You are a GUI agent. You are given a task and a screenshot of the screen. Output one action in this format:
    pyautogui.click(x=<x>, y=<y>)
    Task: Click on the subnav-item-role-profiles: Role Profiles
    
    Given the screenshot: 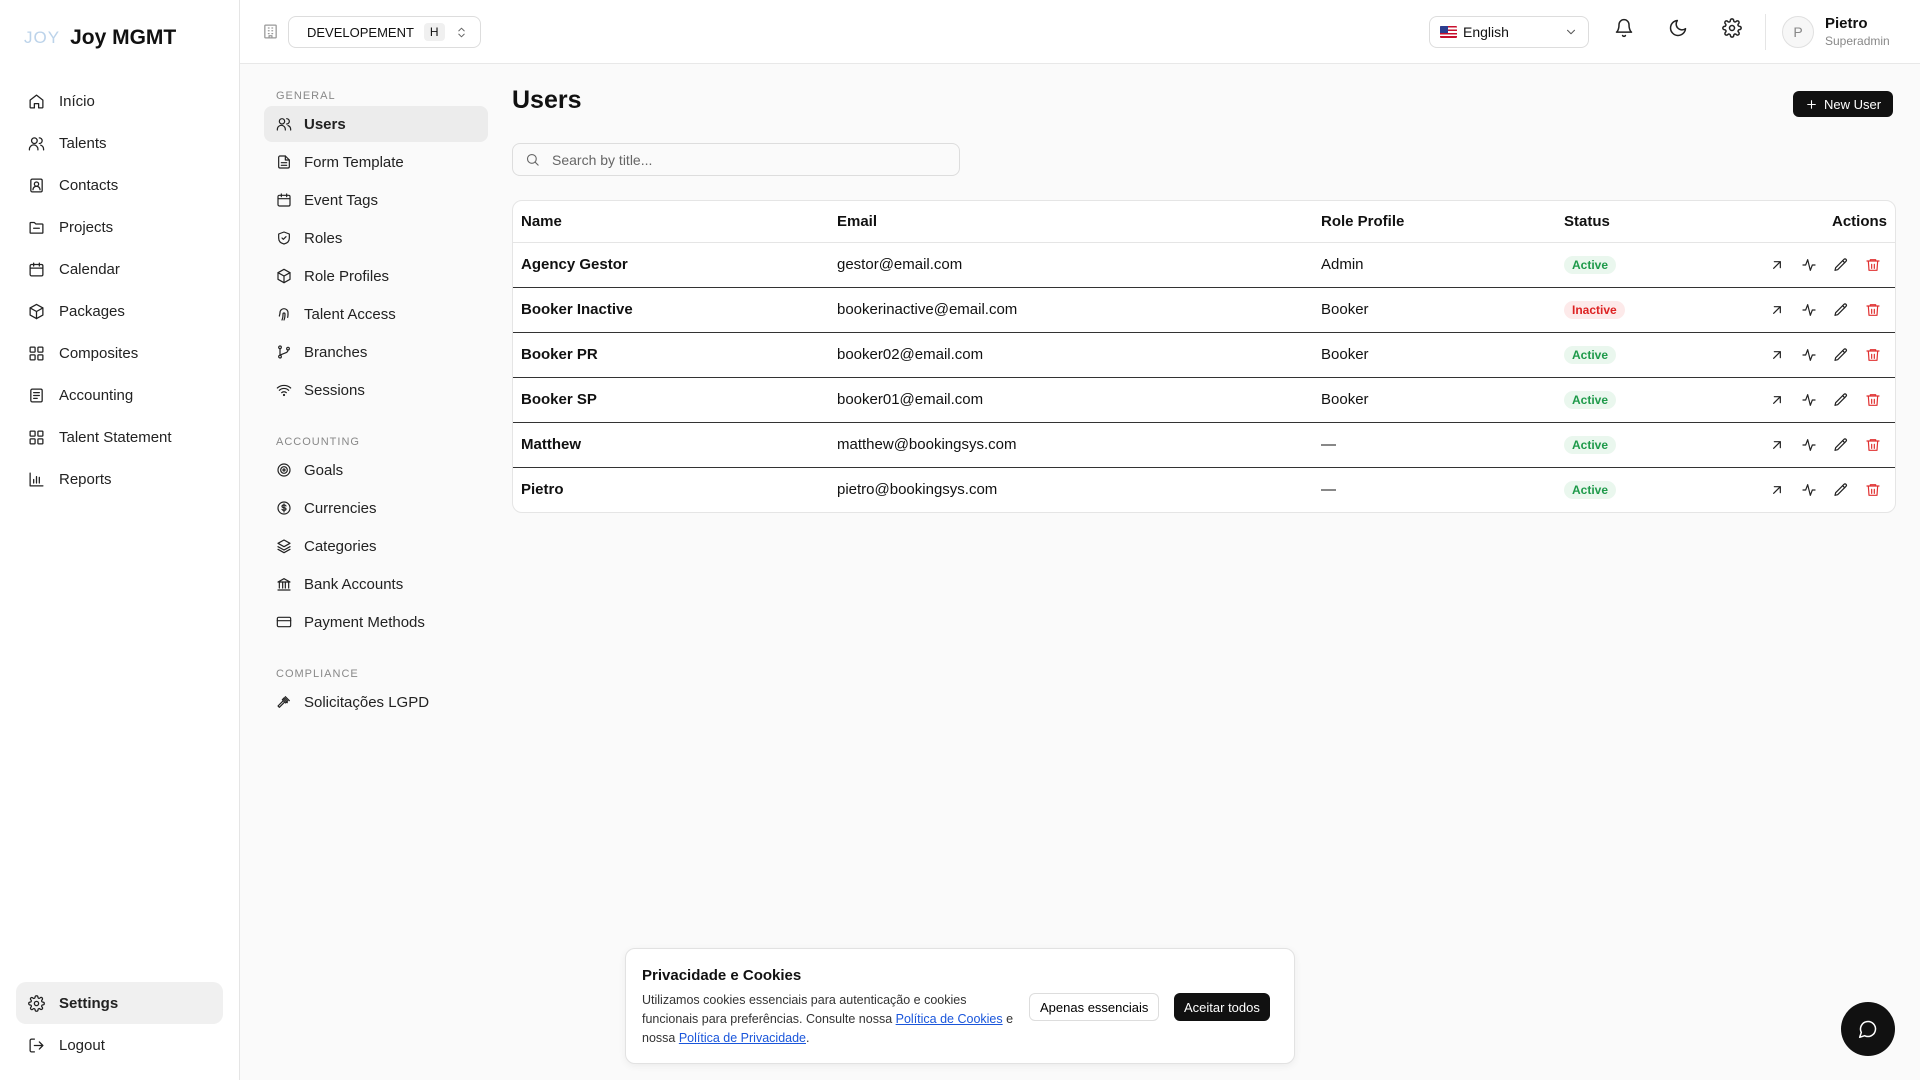 What is the action you would take?
    pyautogui.click(x=376, y=276)
    